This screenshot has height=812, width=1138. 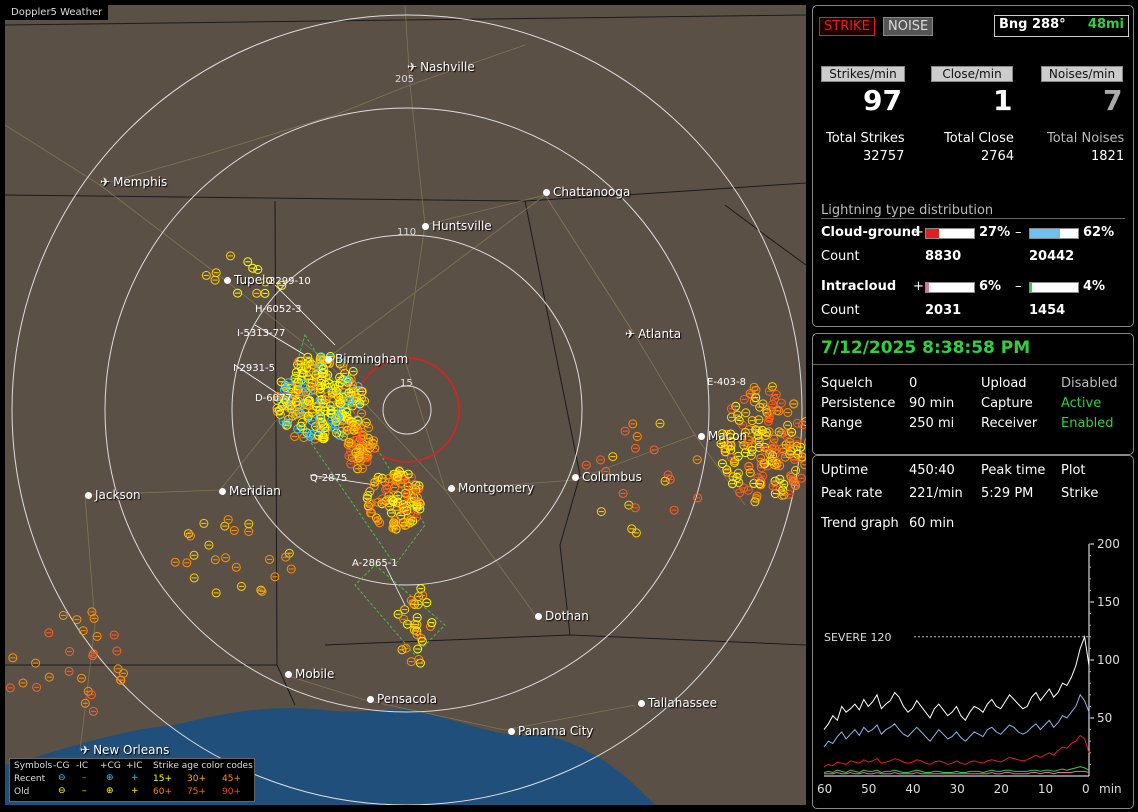 I want to click on ic-count-label: Count, so click(x=840, y=310).